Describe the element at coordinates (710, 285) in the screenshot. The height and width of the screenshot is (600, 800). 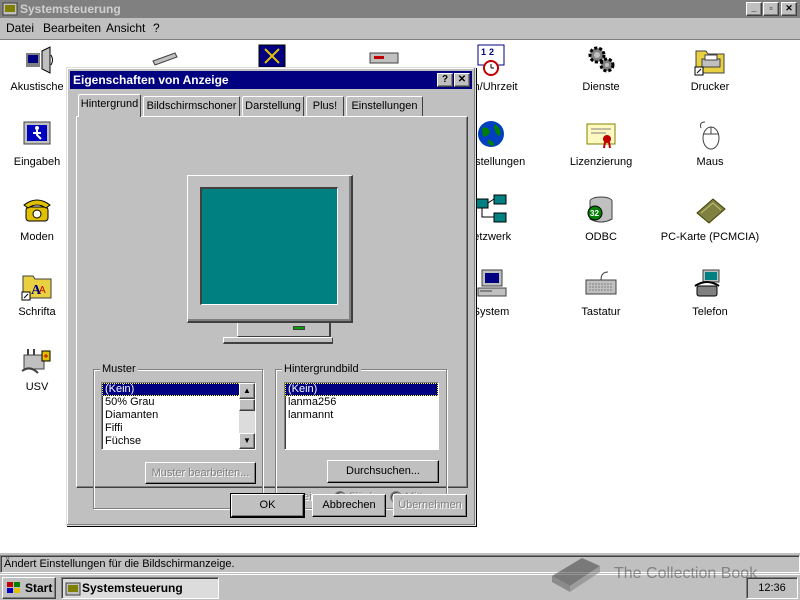
I see `phone-computer-icon` at that location.